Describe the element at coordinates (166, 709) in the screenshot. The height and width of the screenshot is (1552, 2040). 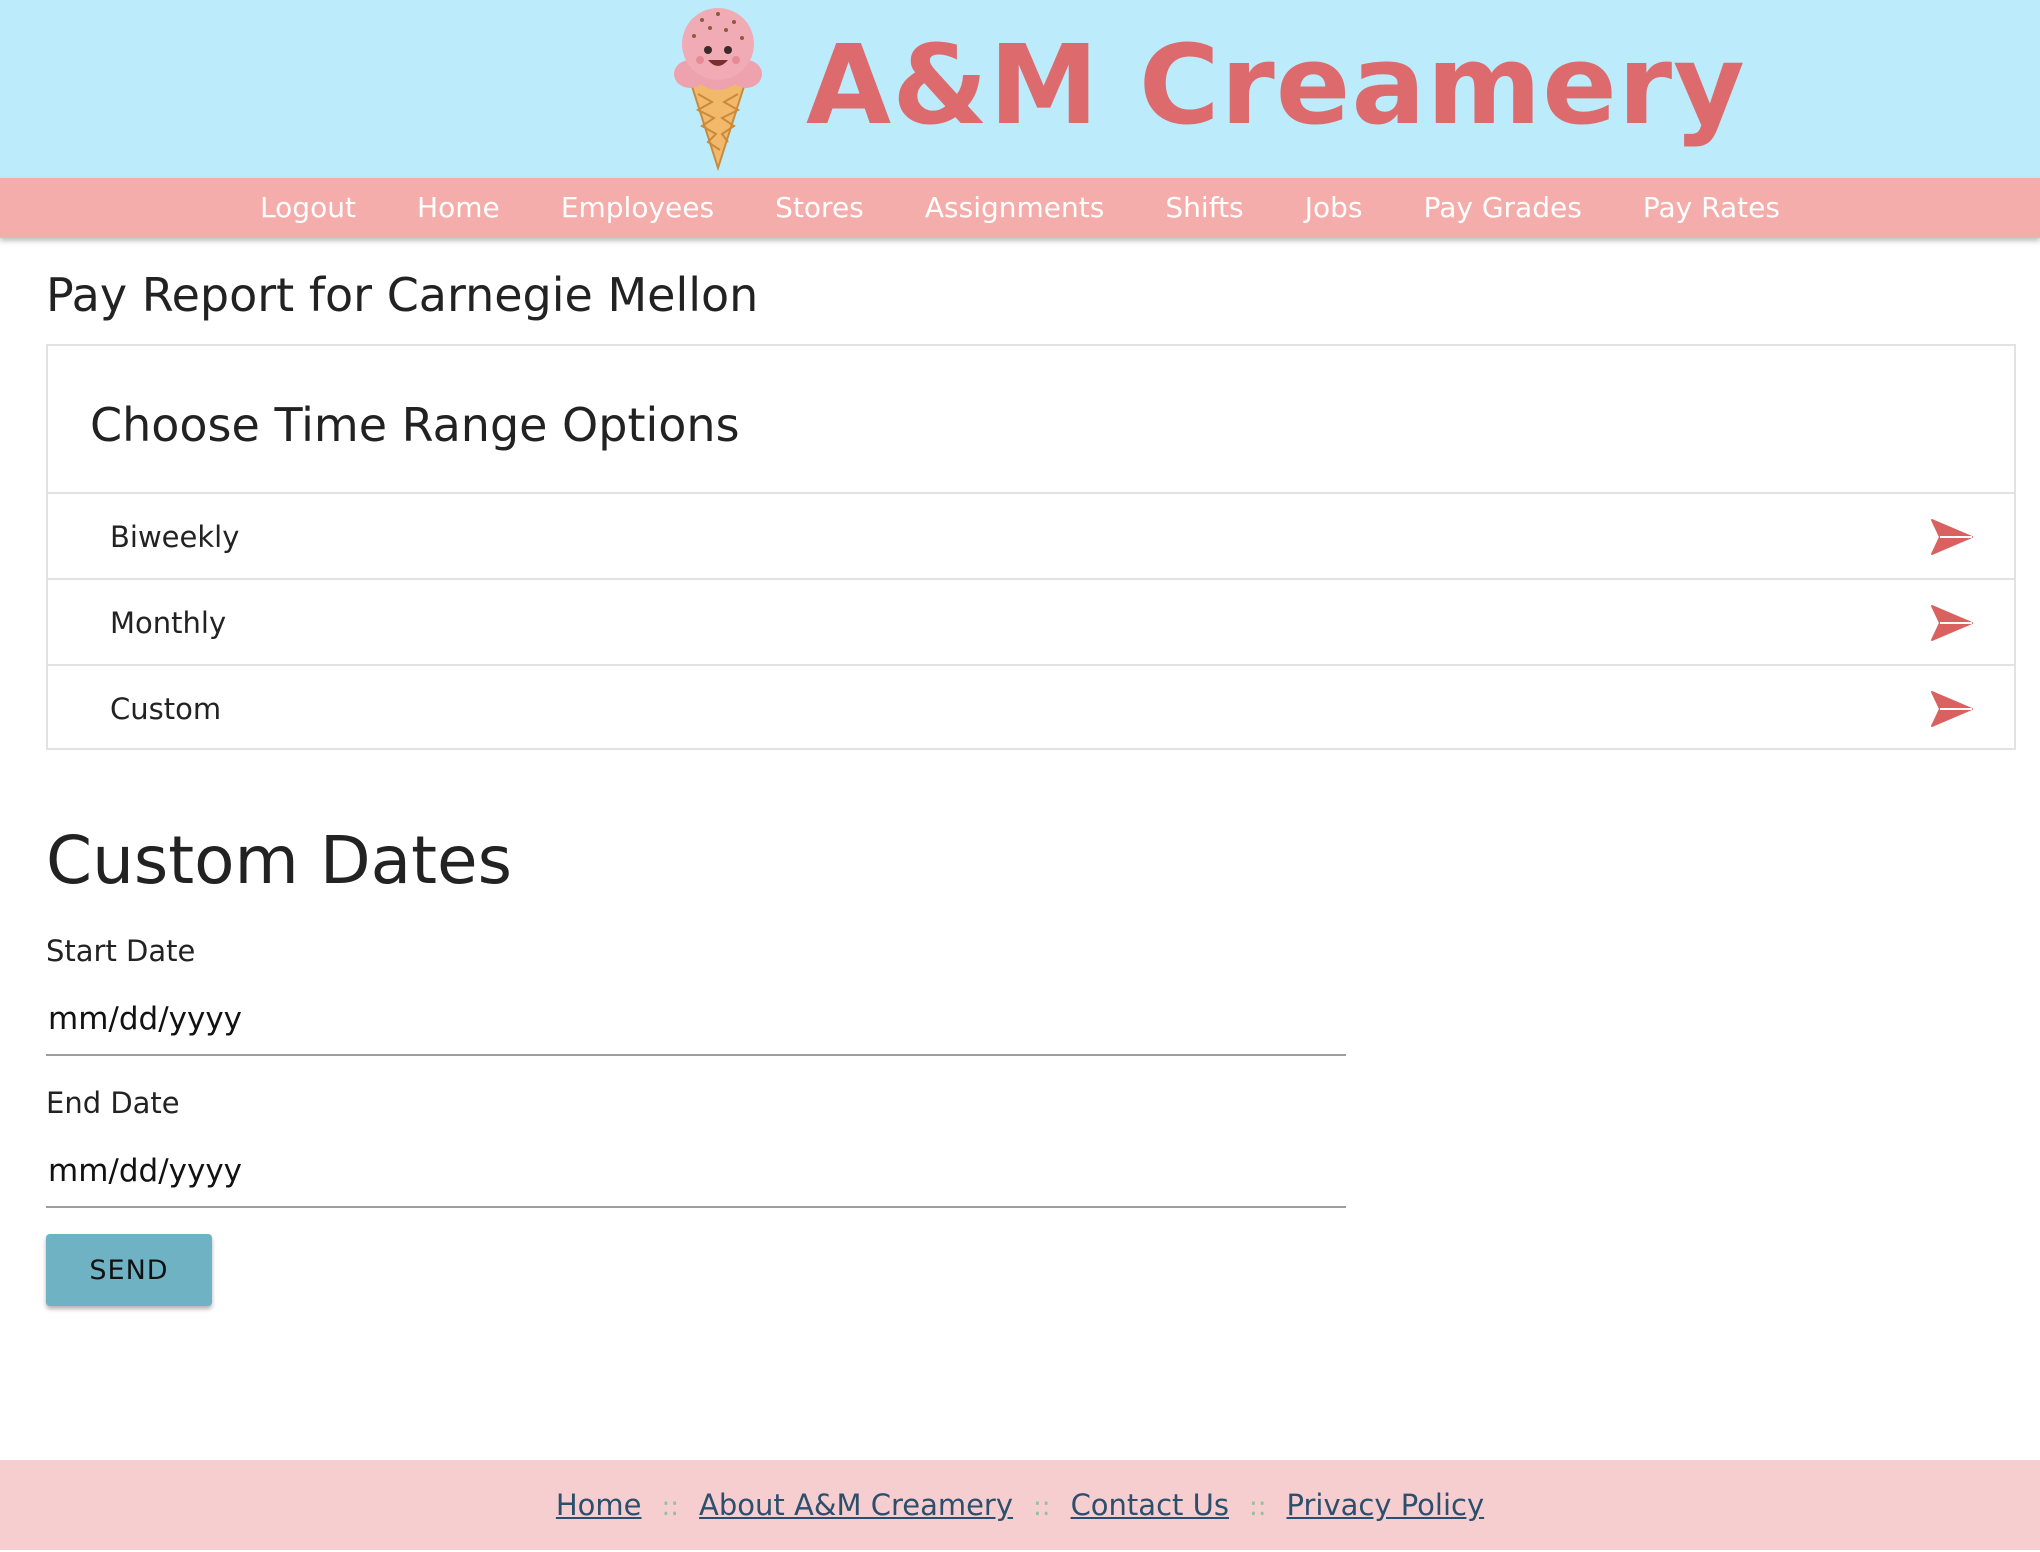
I see `option-label: Custom` at that location.